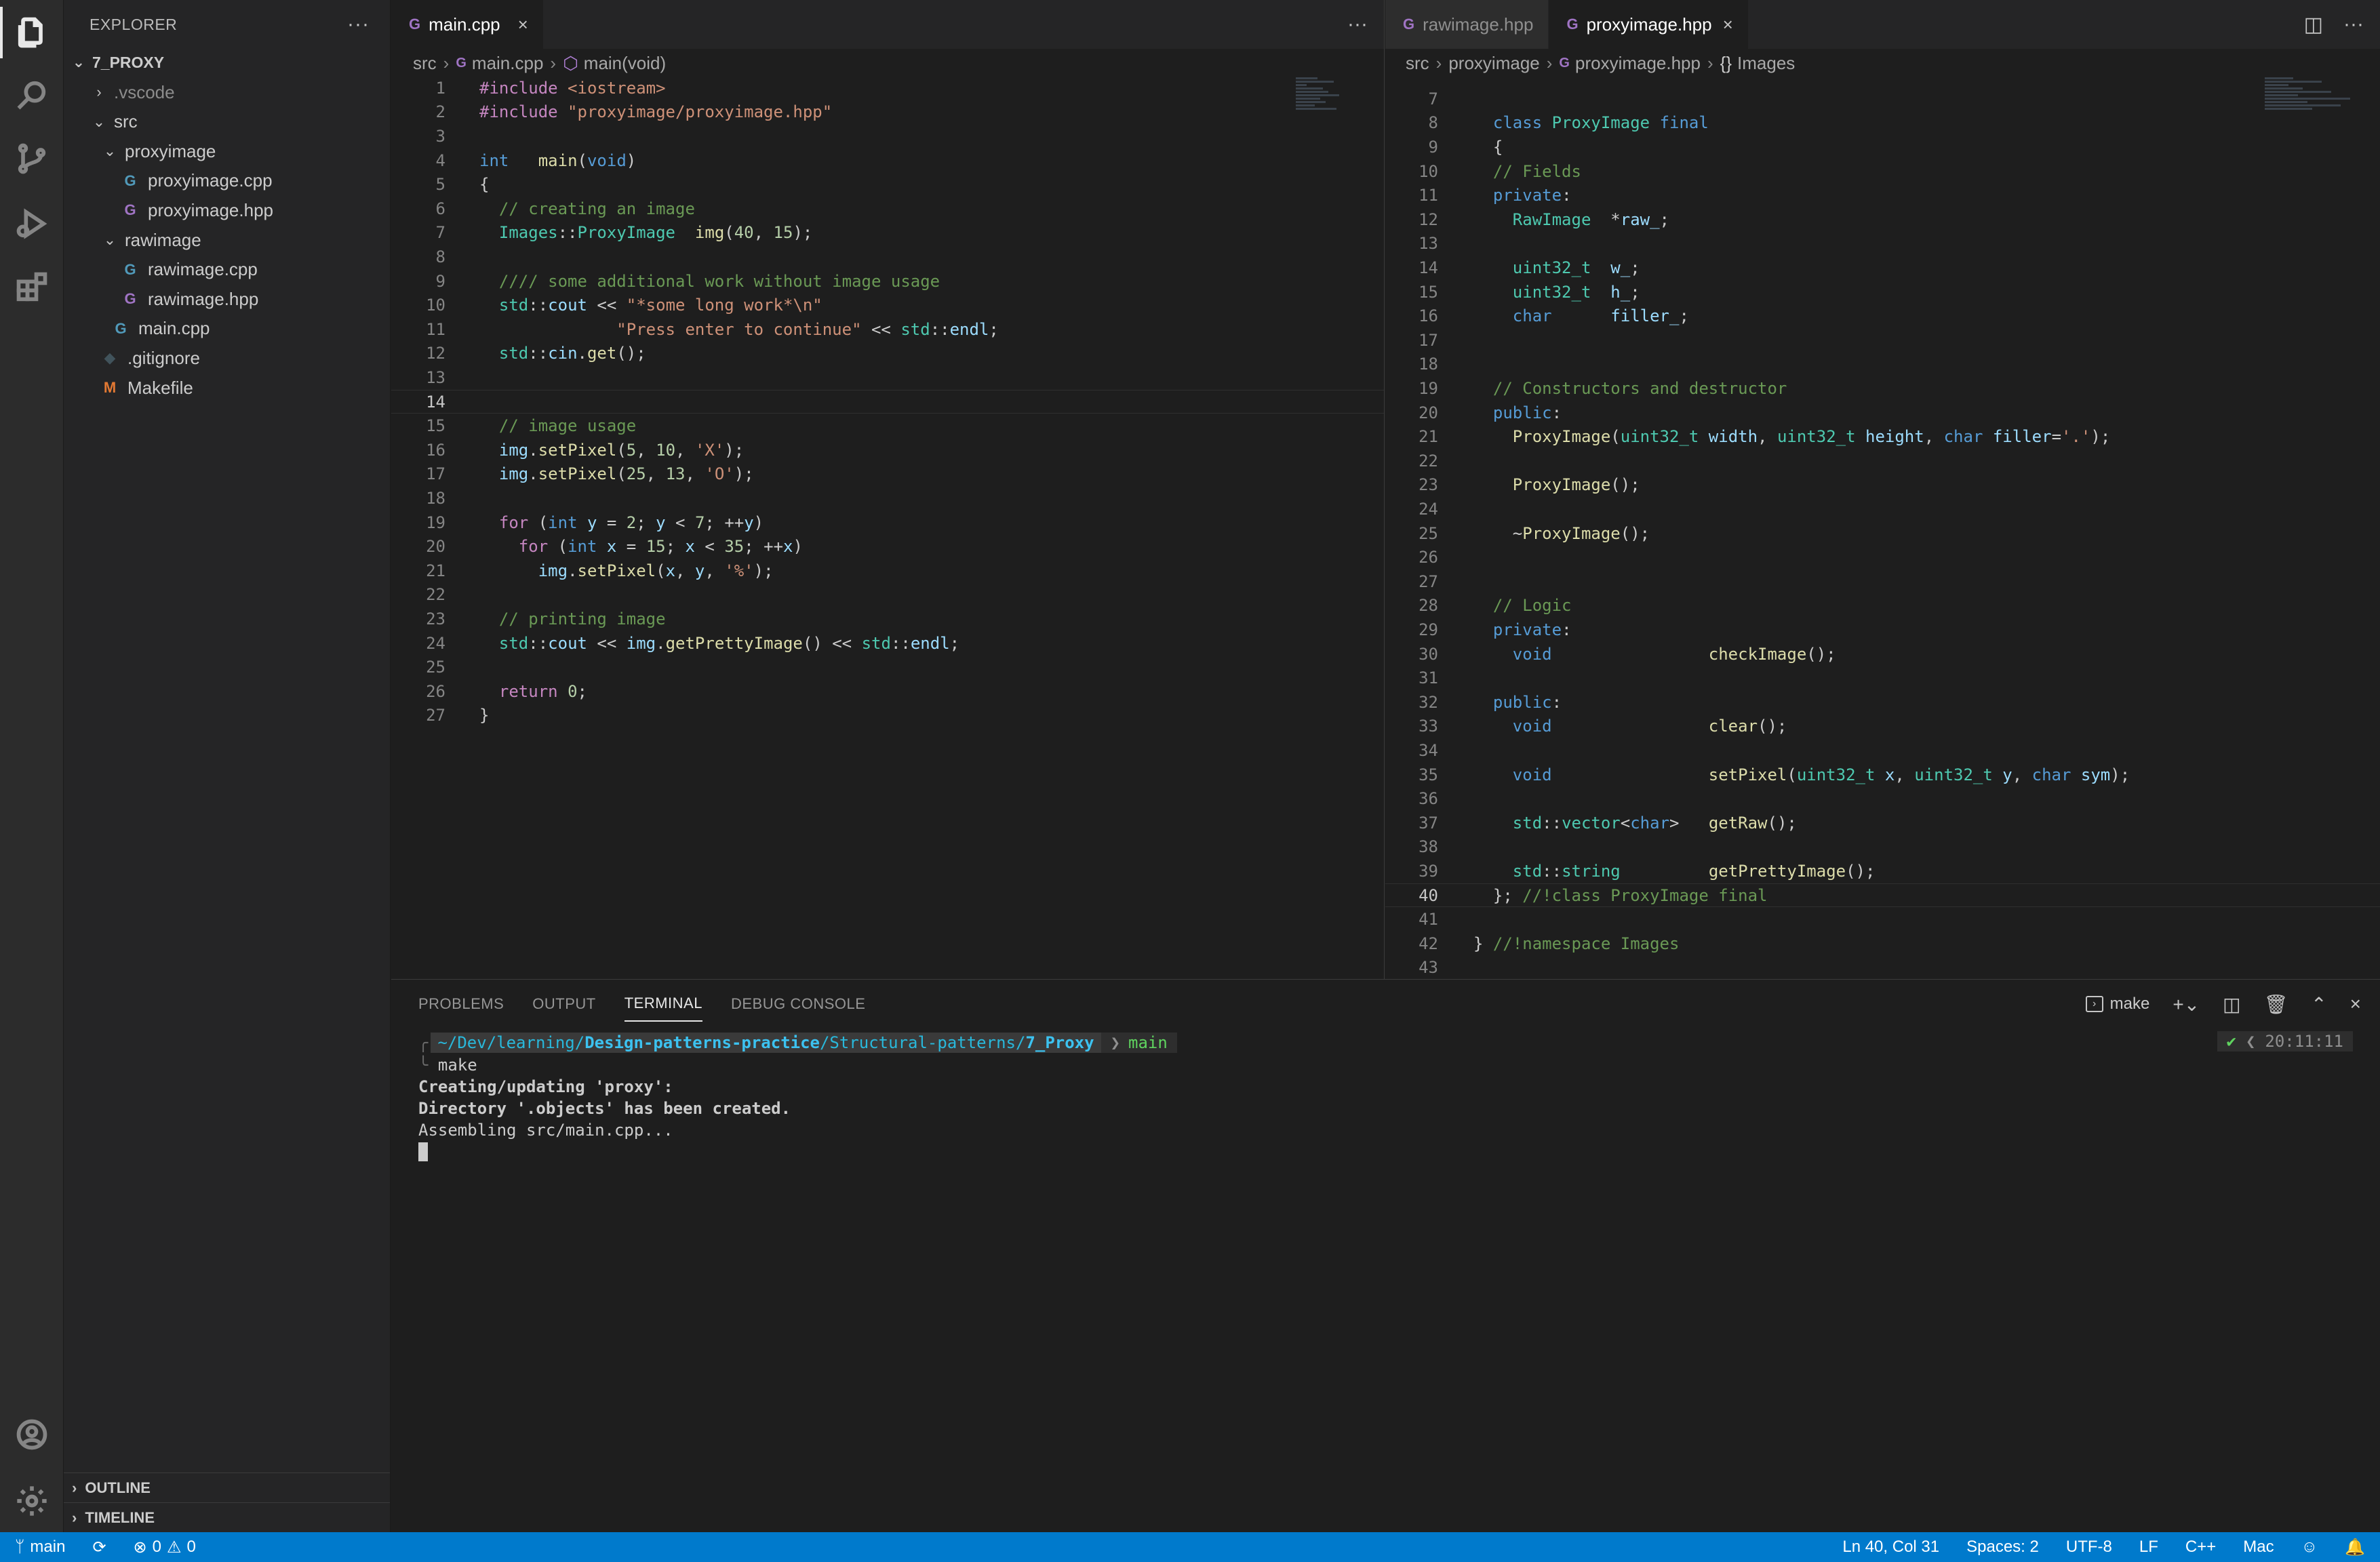 This screenshot has height=1562, width=2380. Describe the element at coordinates (40, 1547) in the screenshot. I see `branch-status: ᛘ main` at that location.